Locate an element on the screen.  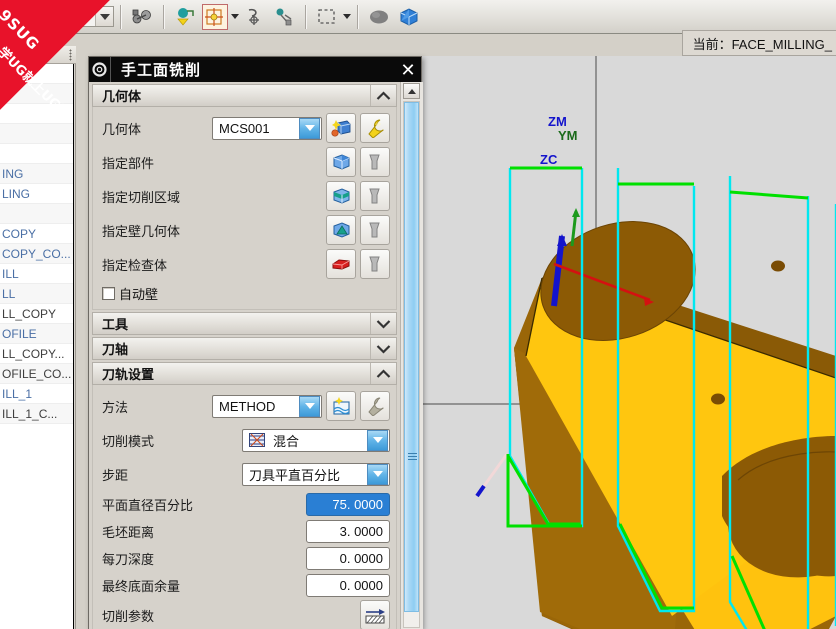
select-check-body-icon is located at coordinates (341, 264).